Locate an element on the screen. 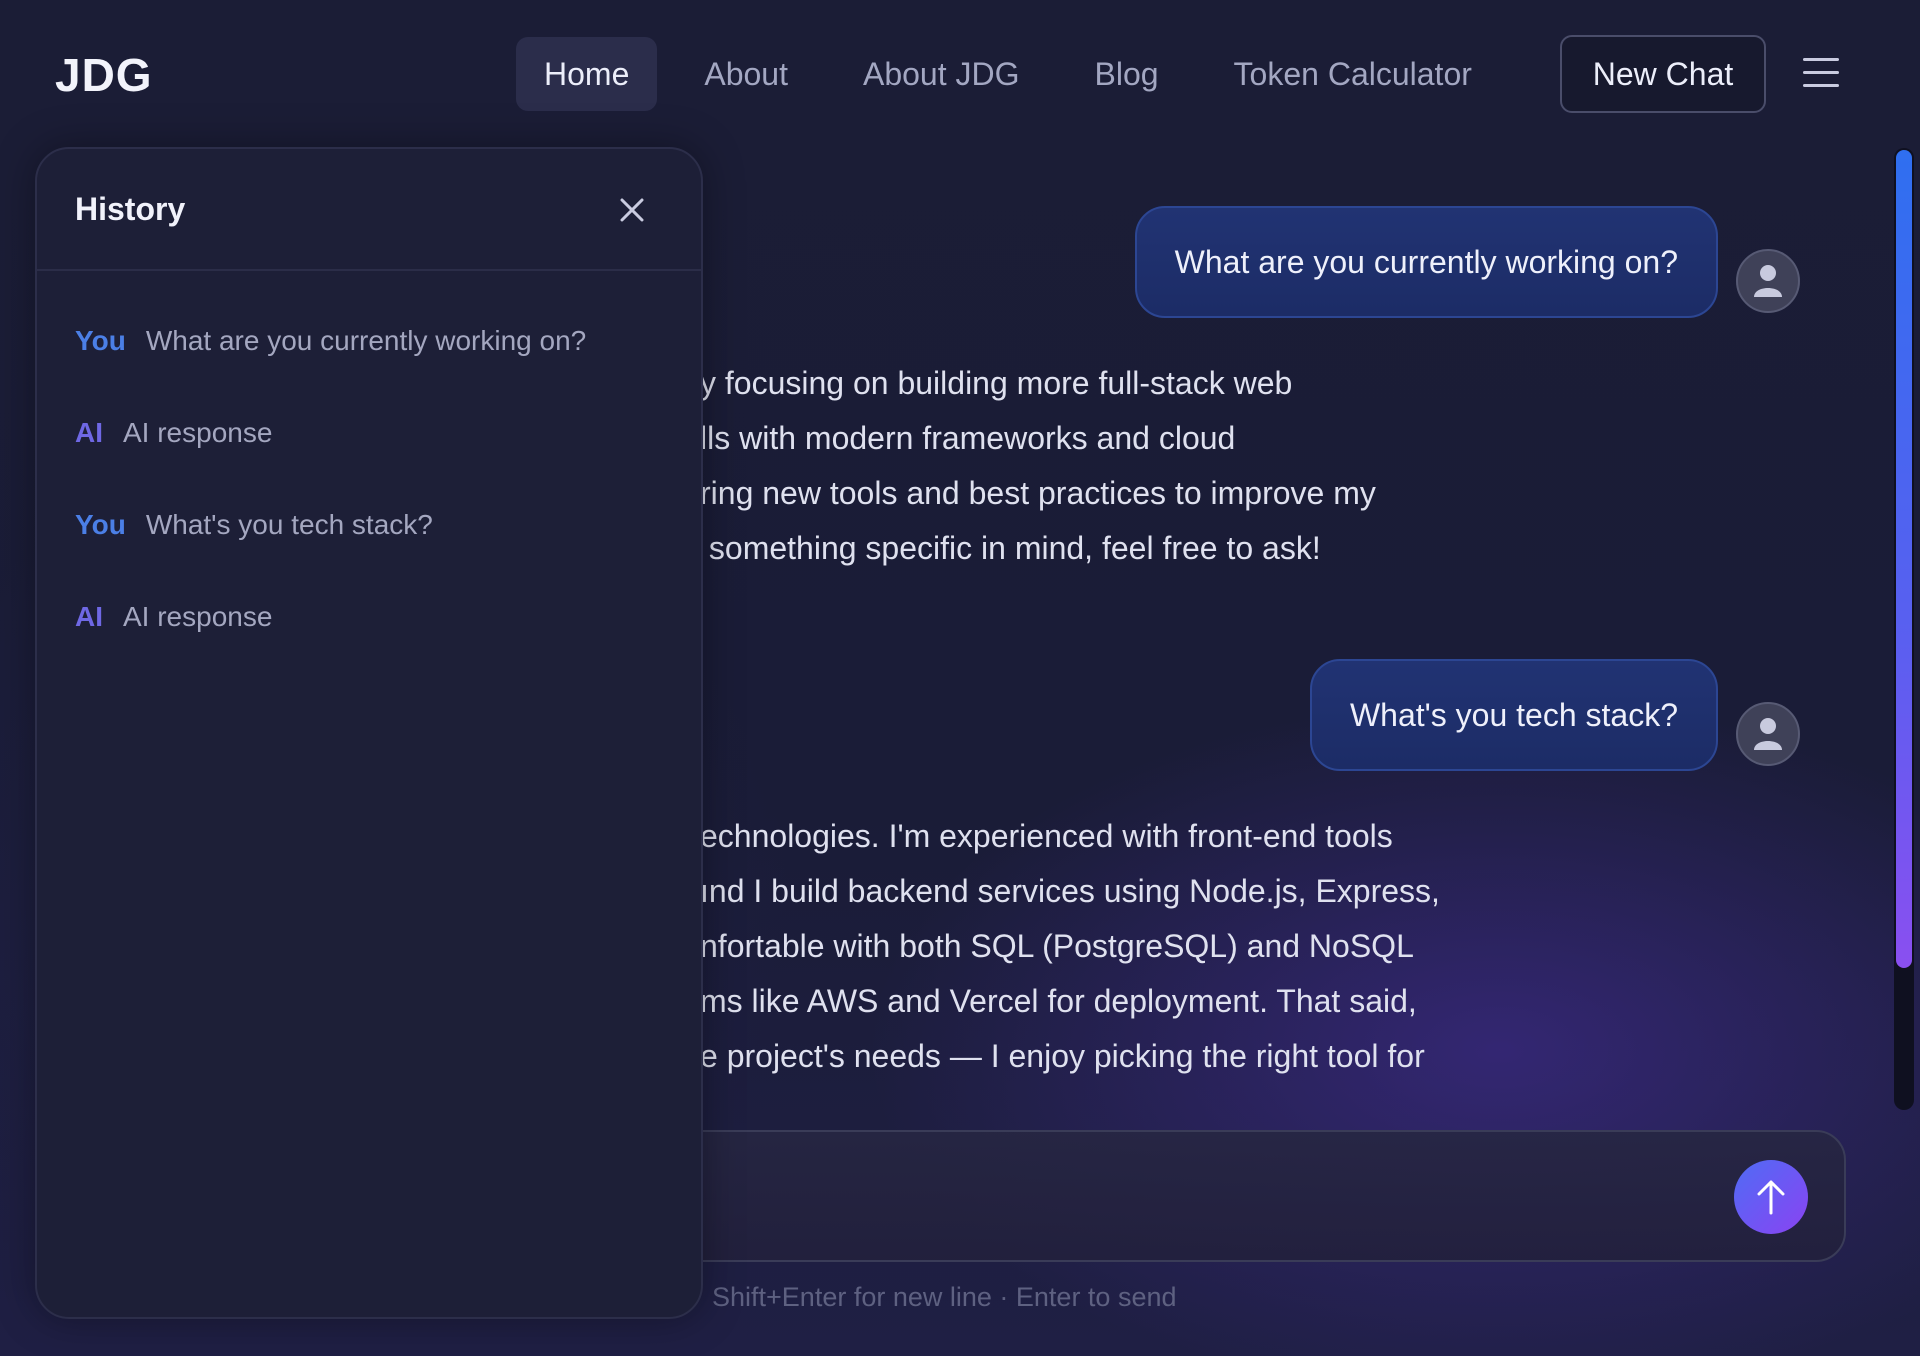  message-composer is located at coordinates (1213, 1196).